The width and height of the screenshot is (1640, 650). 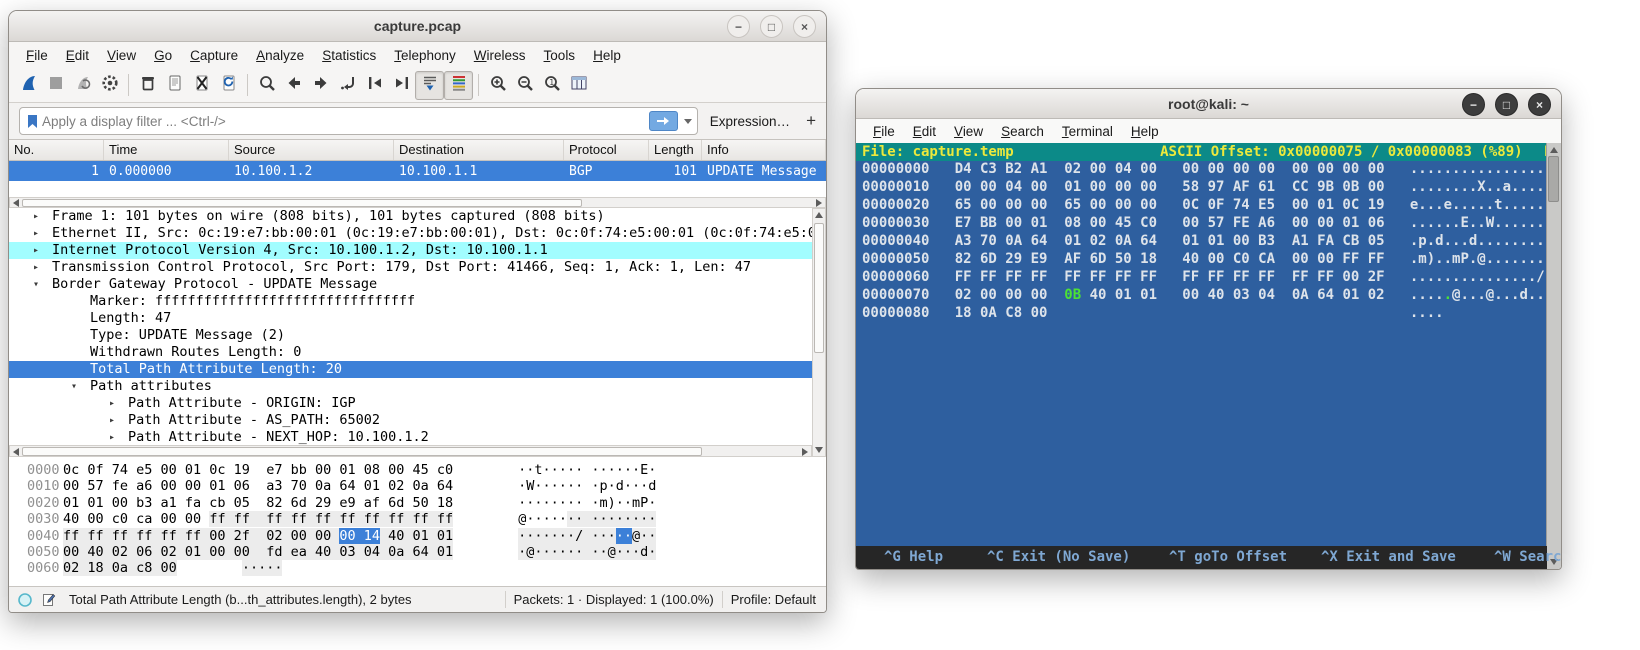 I want to click on hex-bytes: 40 00 c0 ca 00 00, so click(x=136, y=519).